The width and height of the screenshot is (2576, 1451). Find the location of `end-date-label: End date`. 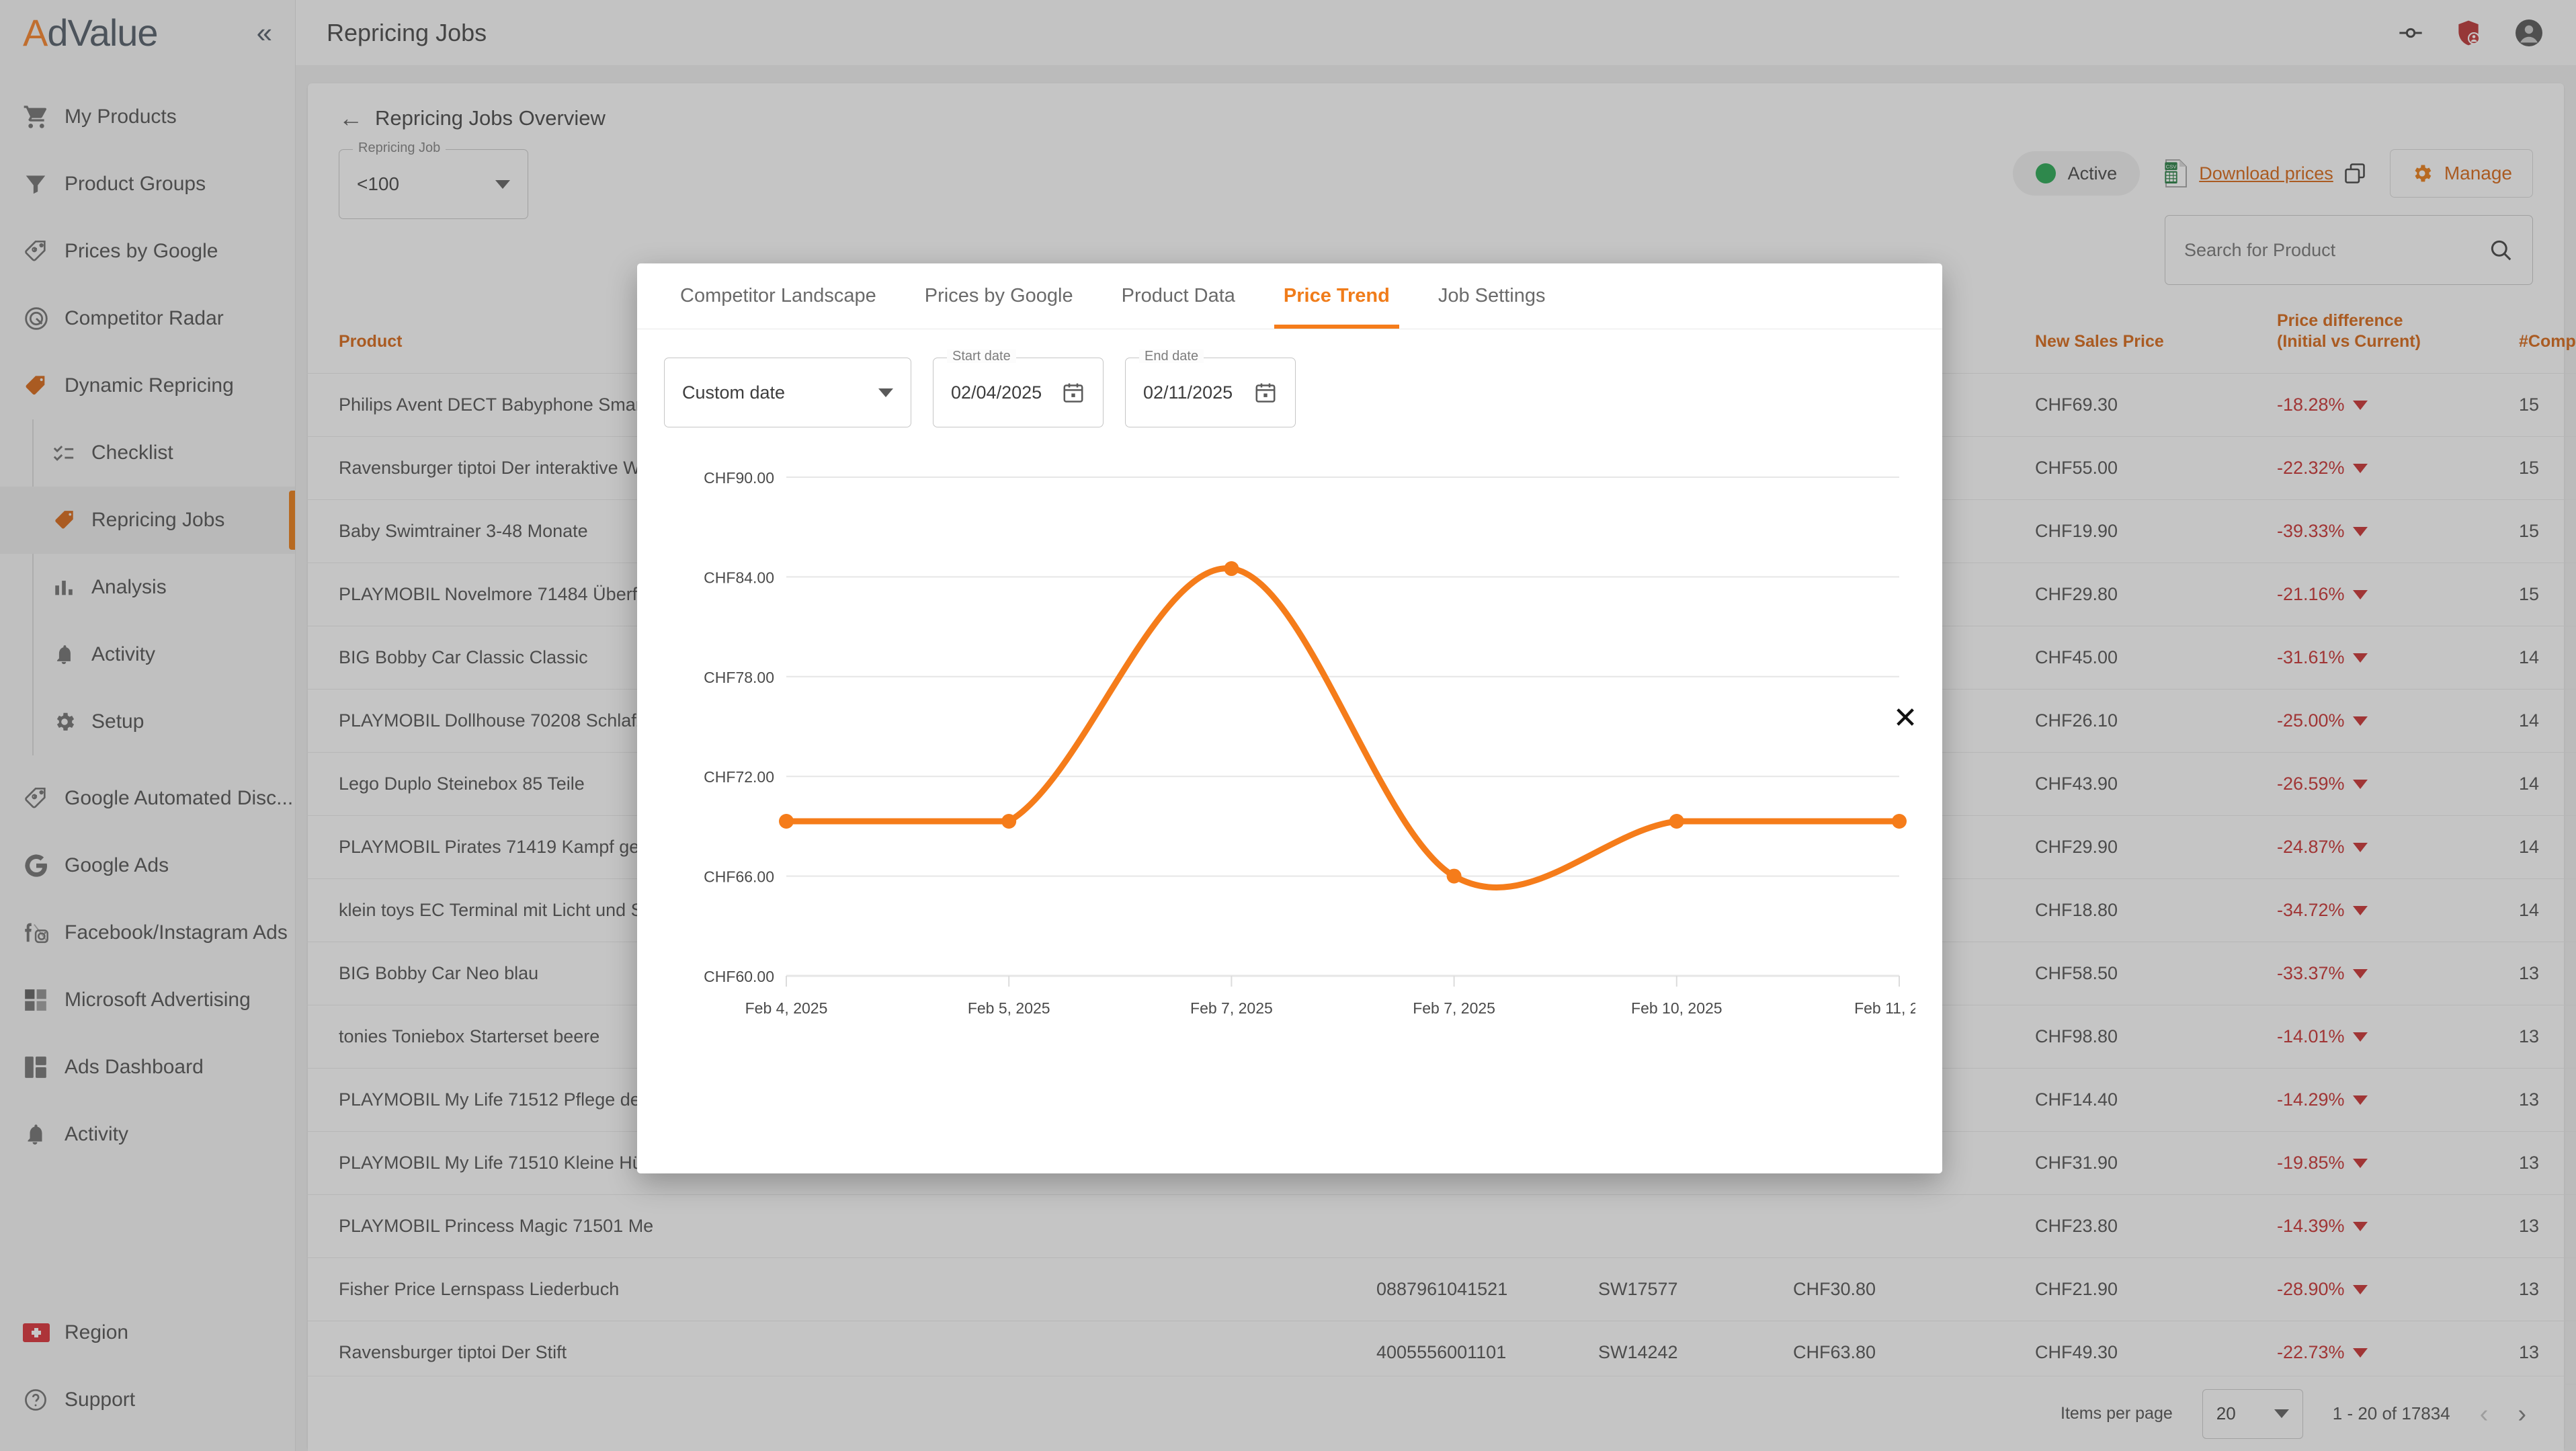

end-date-label: End date is located at coordinates (1171, 356).